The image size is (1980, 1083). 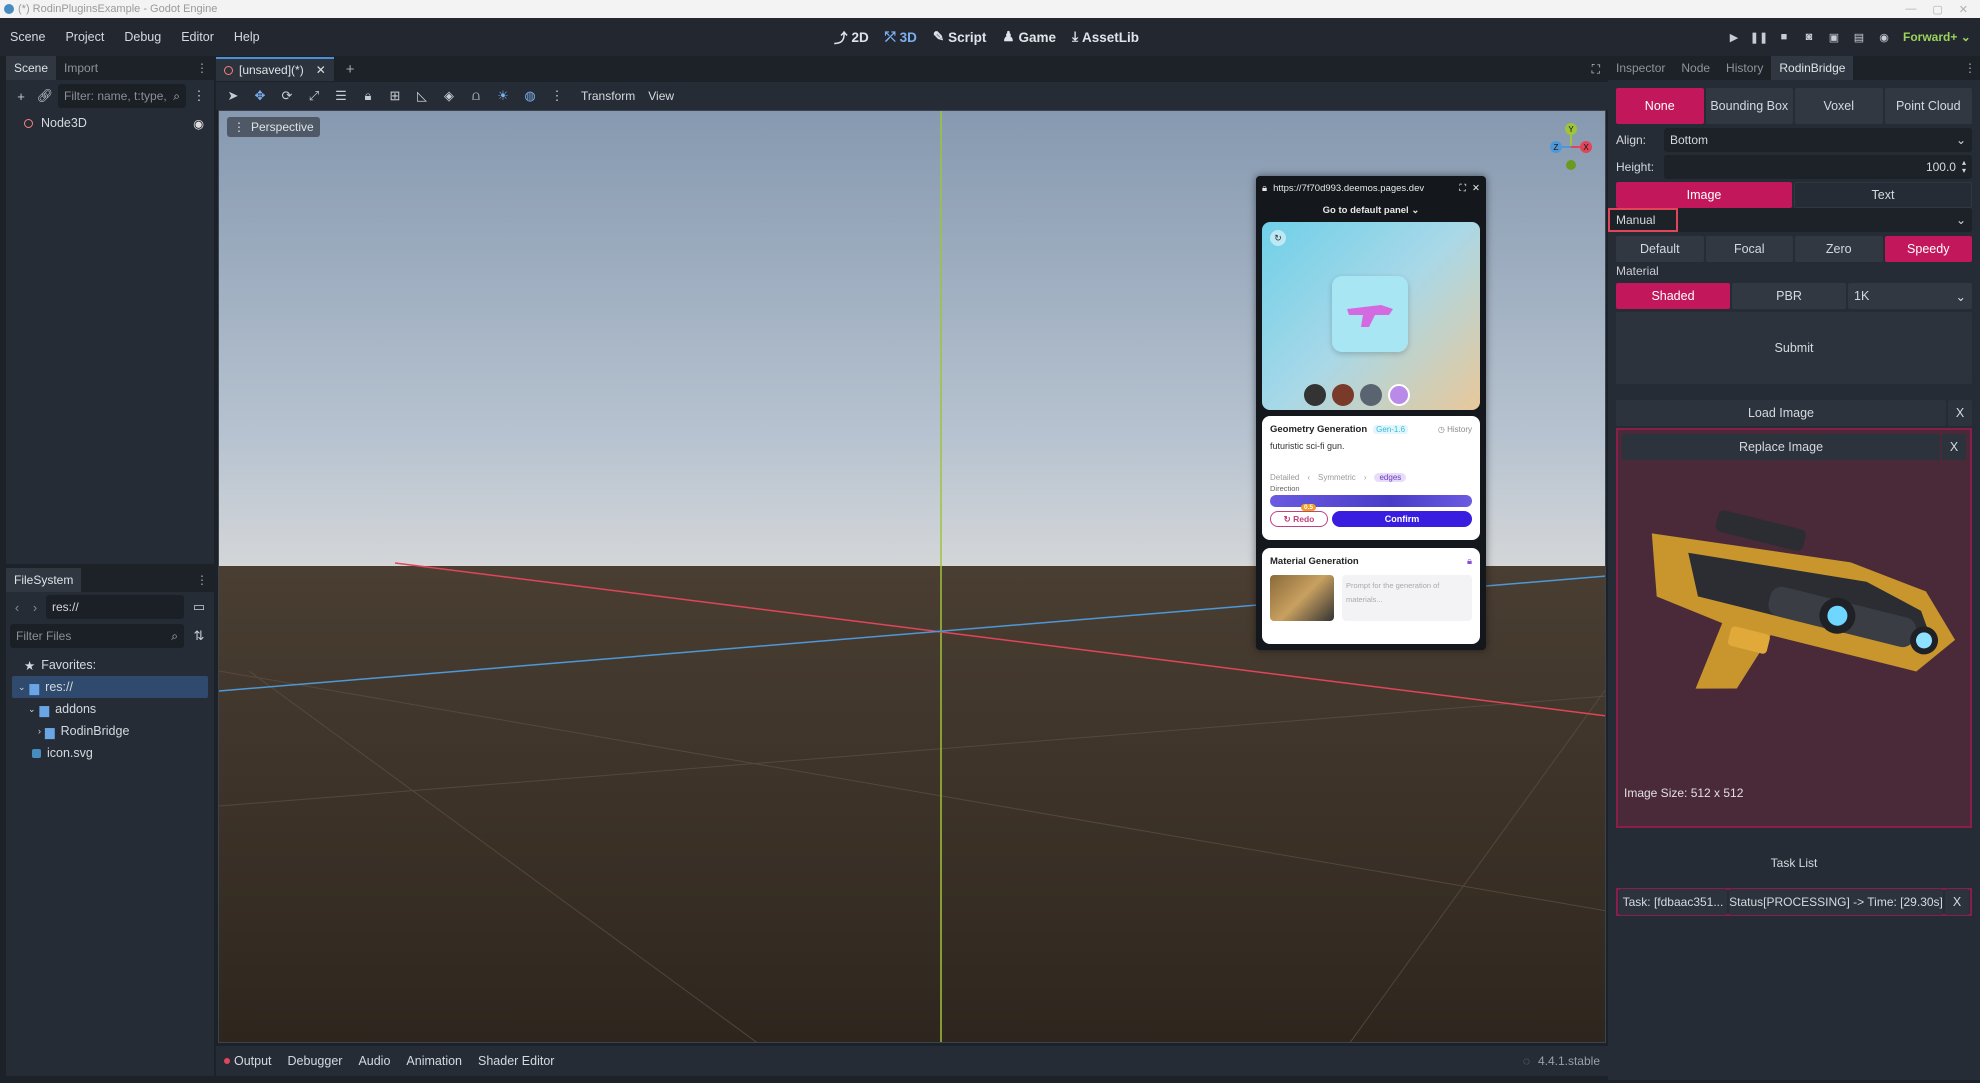 I want to click on play-custom-icon: ▤, so click(x=1859, y=37).